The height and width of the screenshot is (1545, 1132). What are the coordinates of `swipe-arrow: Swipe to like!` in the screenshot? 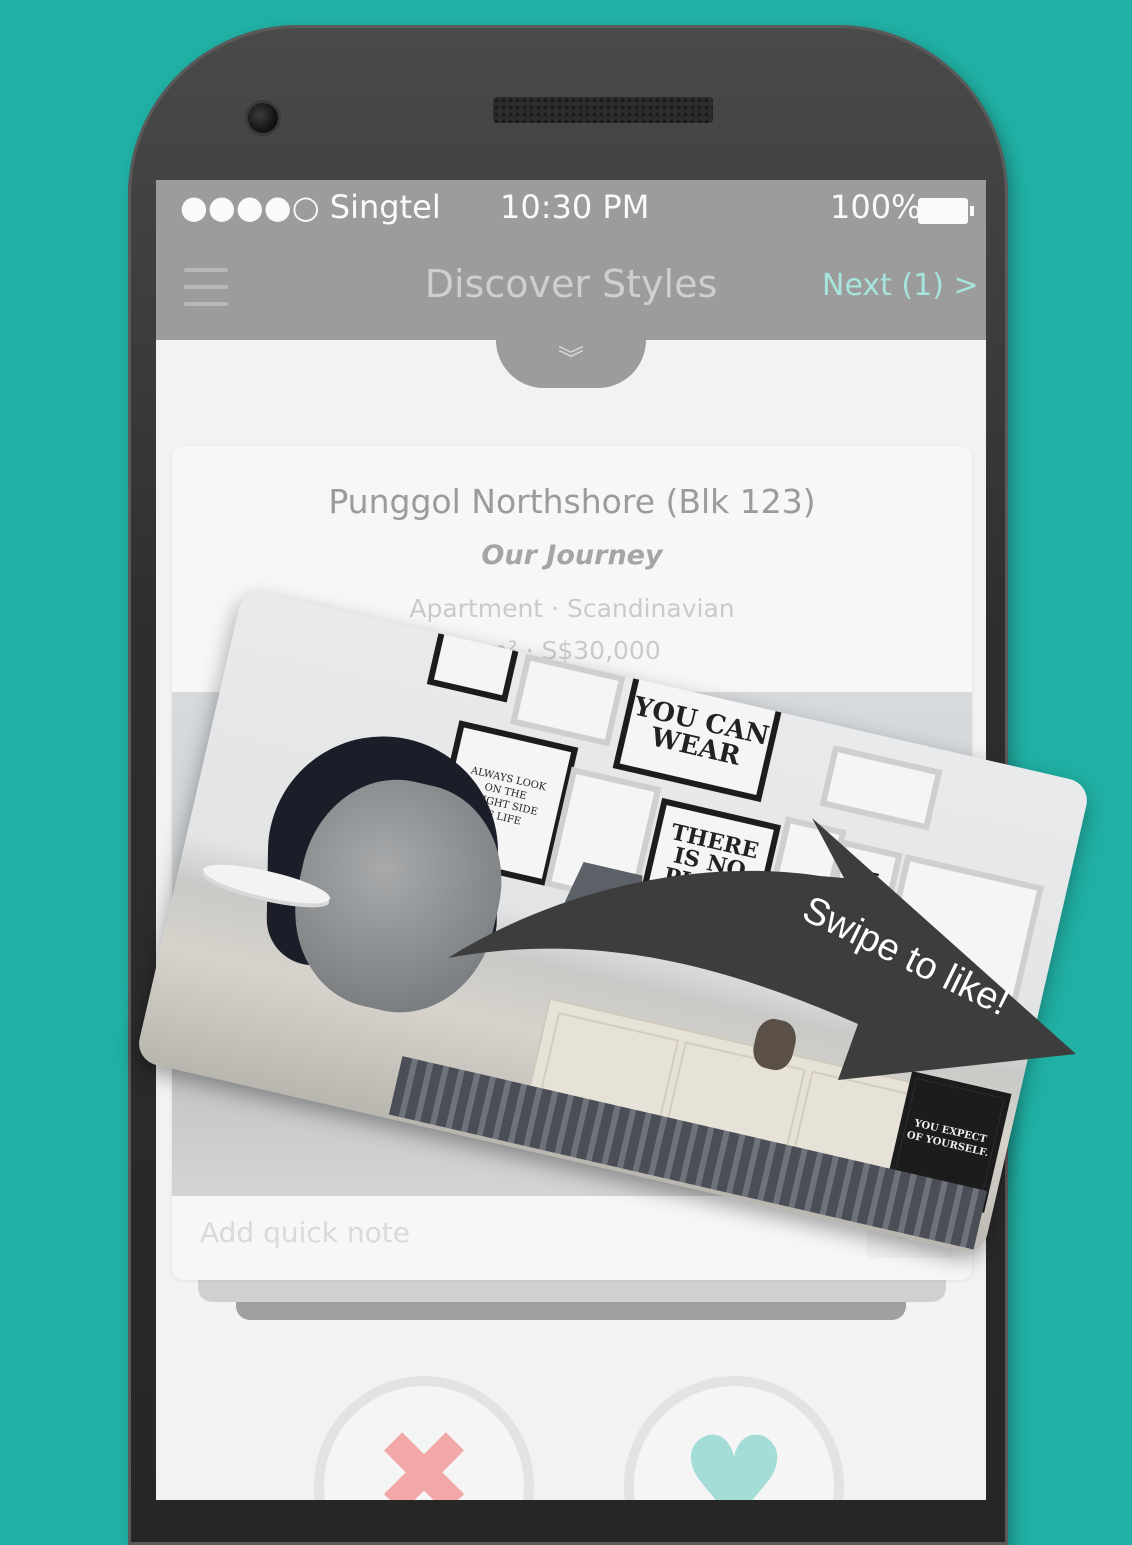 It's located at (762, 949).